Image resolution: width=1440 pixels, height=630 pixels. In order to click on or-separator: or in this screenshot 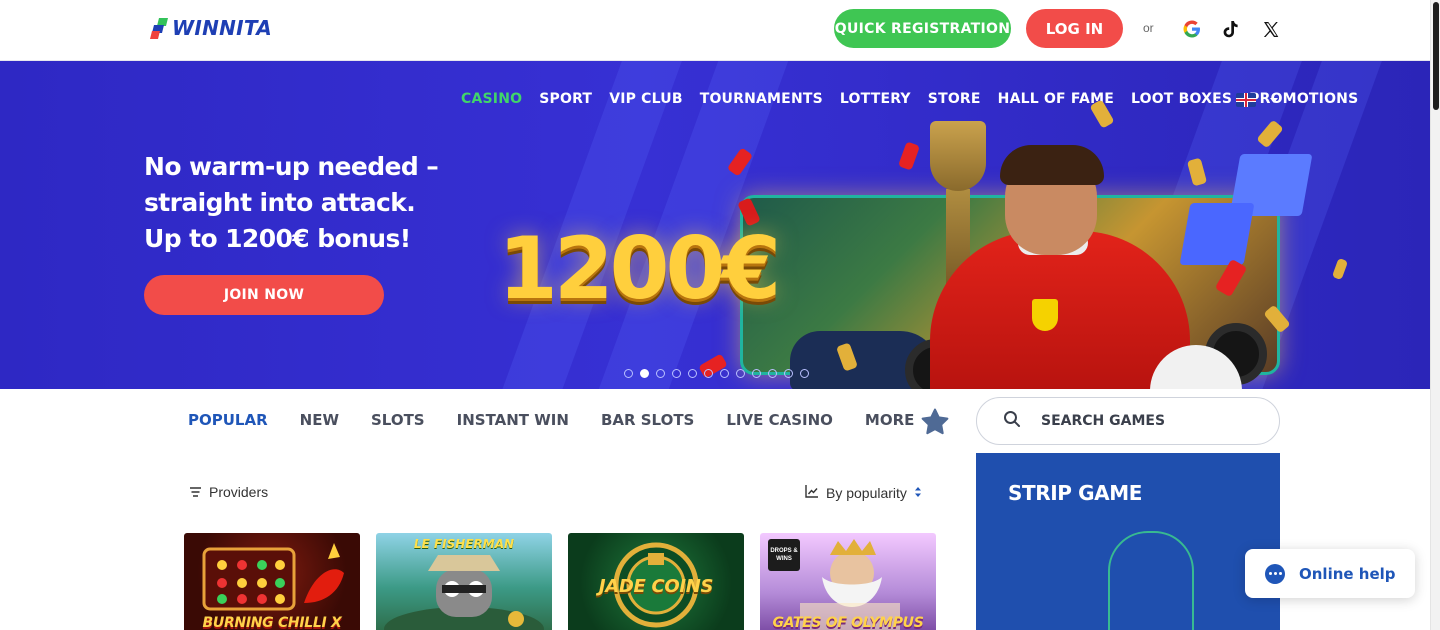, I will do `click(1148, 28)`.